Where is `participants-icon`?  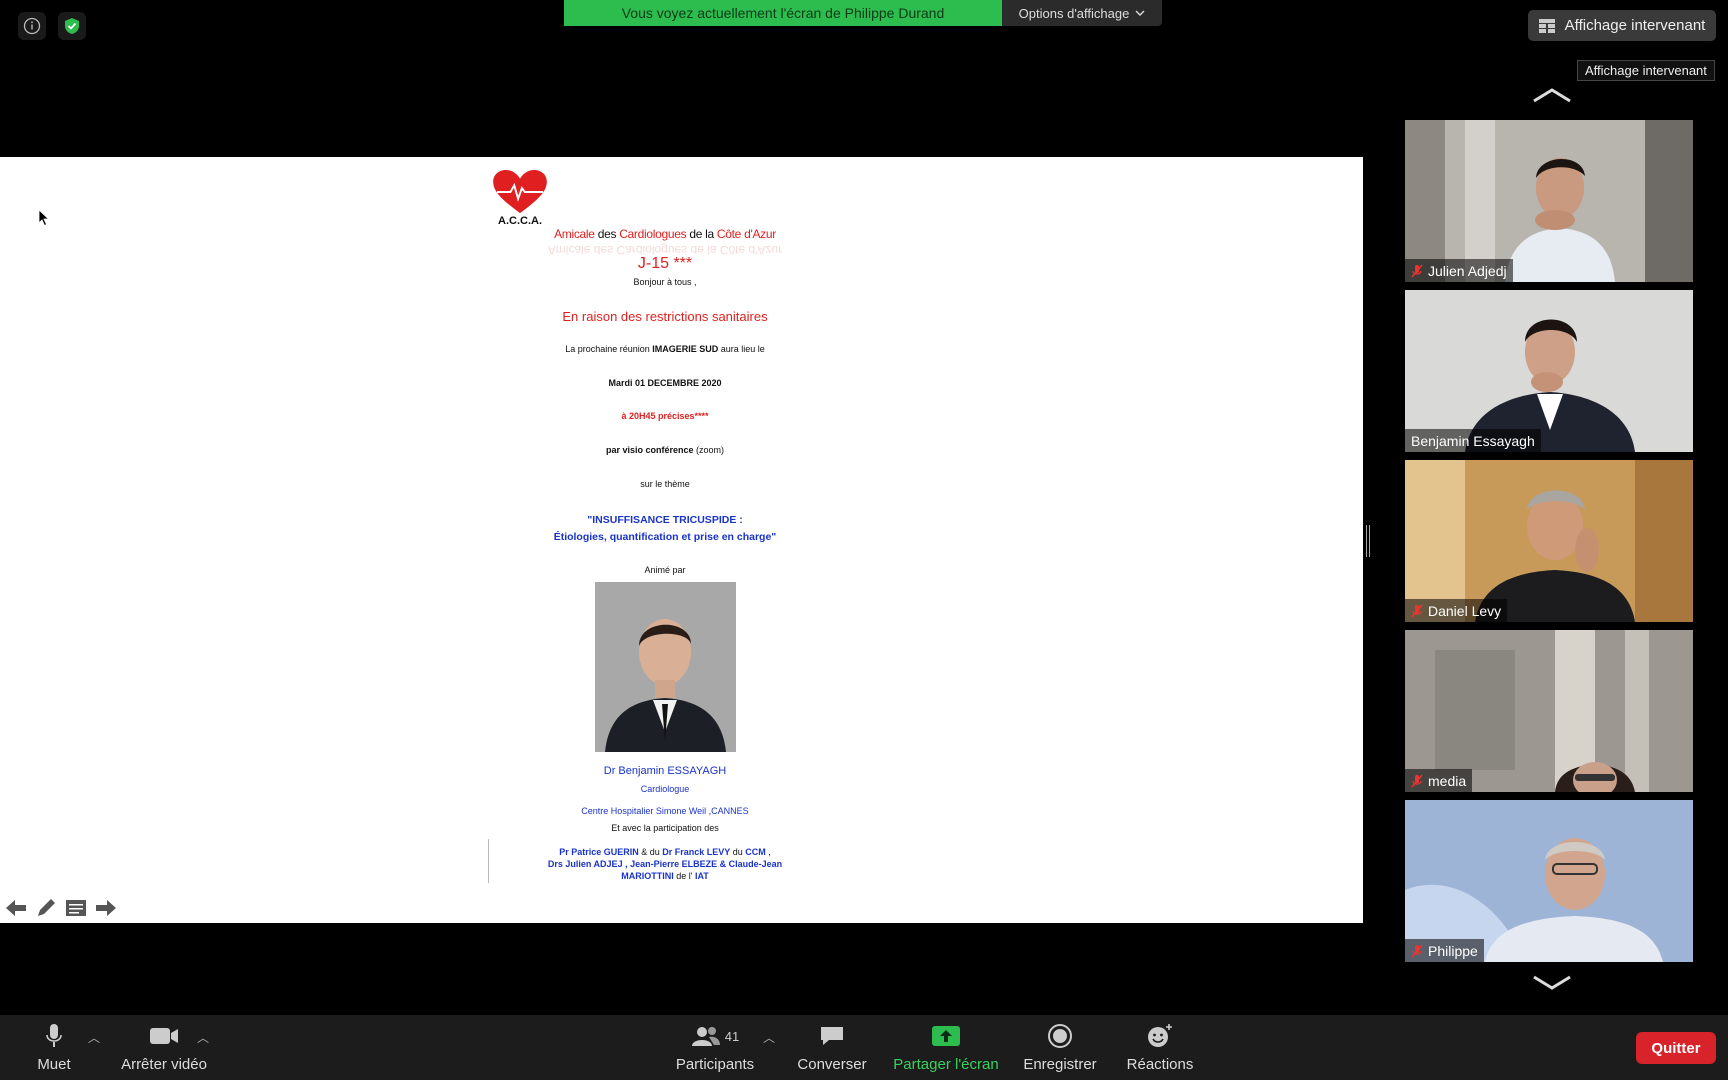 participants-icon is located at coordinates (705, 1036).